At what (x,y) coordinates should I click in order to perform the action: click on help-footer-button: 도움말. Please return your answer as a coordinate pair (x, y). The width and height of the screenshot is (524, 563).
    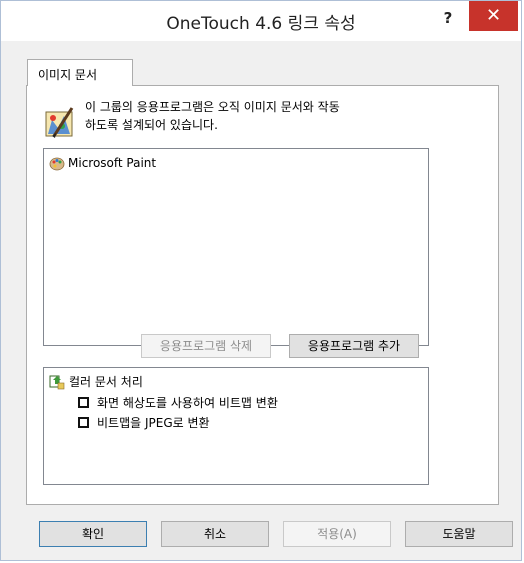
    Looking at the image, I should click on (459, 534).